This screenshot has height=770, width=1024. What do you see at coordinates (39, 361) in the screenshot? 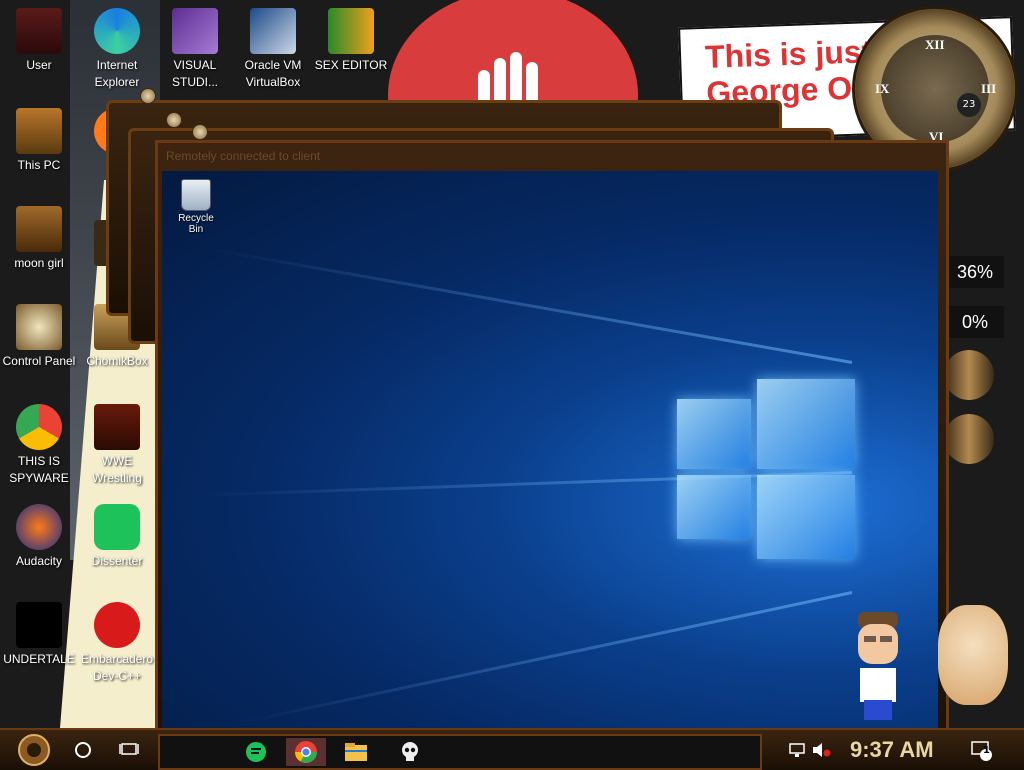
I see `icon-label: Control Panel` at bounding box center [39, 361].